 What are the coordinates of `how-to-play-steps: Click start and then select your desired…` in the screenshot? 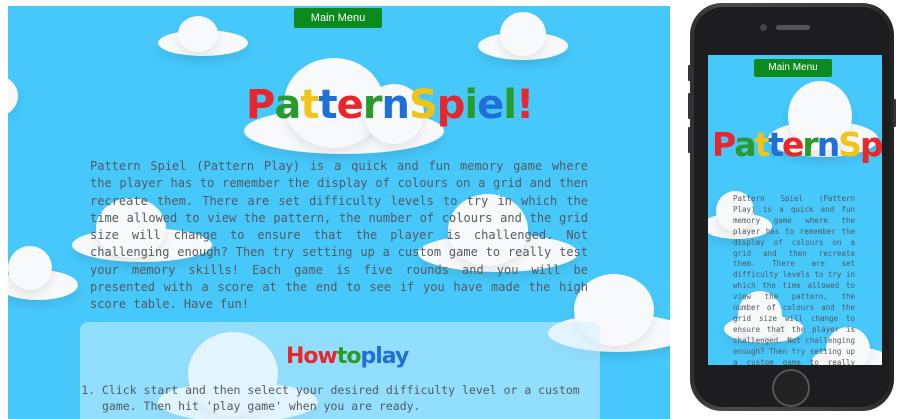 It's located at (344, 398).